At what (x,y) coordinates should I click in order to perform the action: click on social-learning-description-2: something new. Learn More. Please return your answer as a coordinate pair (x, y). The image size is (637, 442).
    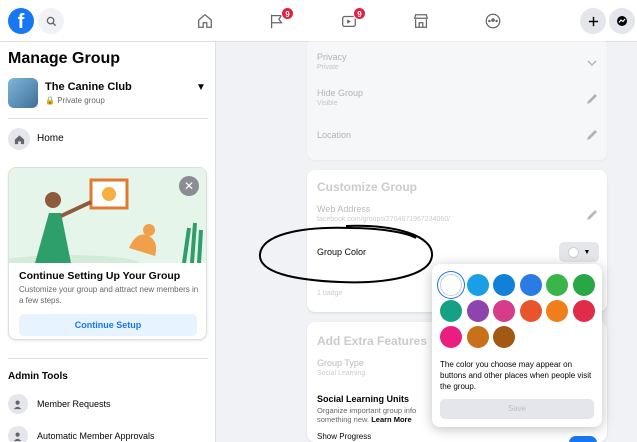
    Looking at the image, I should click on (366, 419).